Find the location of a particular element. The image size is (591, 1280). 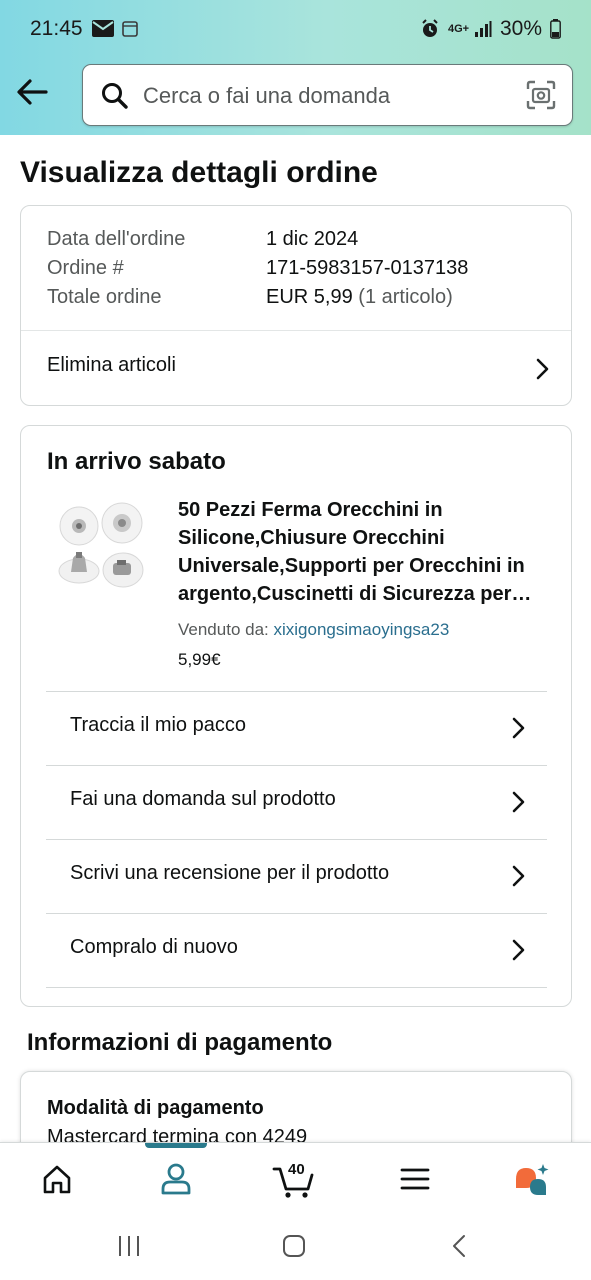

payment-method-label: Modalità di pagamento is located at coordinates (155, 1108).